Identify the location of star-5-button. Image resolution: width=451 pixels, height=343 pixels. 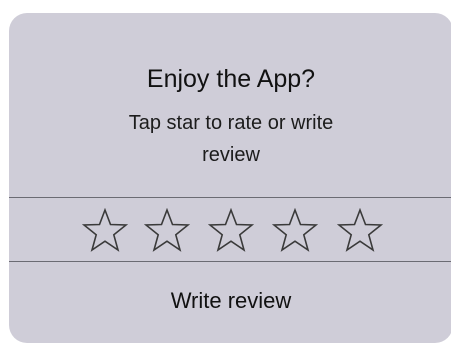
(360, 230).